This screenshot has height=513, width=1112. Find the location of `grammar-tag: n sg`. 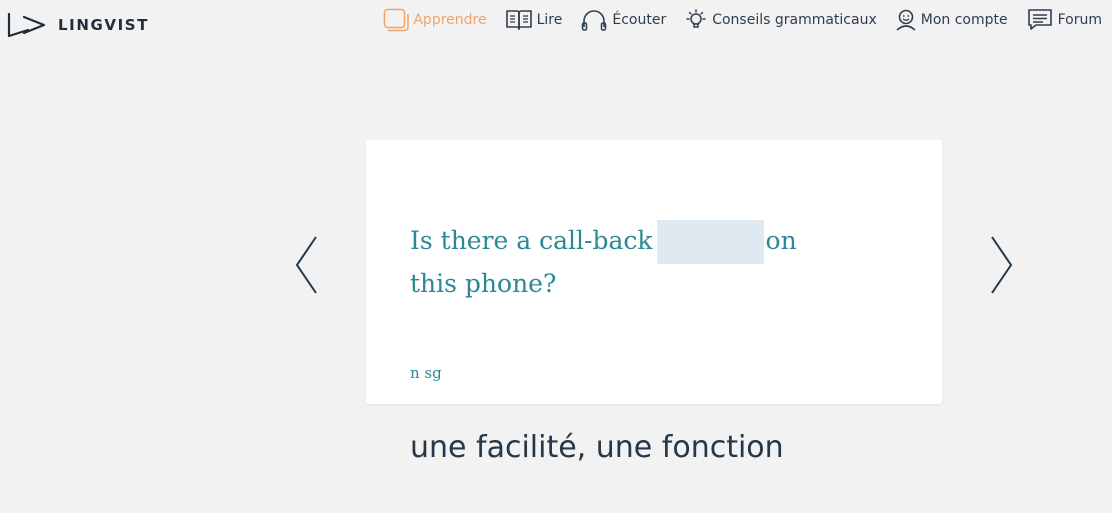

grammar-tag: n sg is located at coordinates (426, 373).